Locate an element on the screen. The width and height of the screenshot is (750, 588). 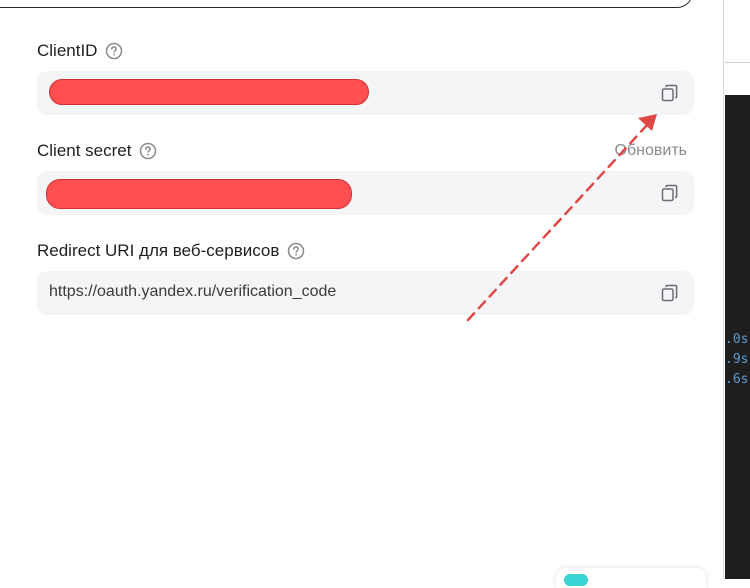
client-id-label: ClientID is located at coordinates (67, 50).